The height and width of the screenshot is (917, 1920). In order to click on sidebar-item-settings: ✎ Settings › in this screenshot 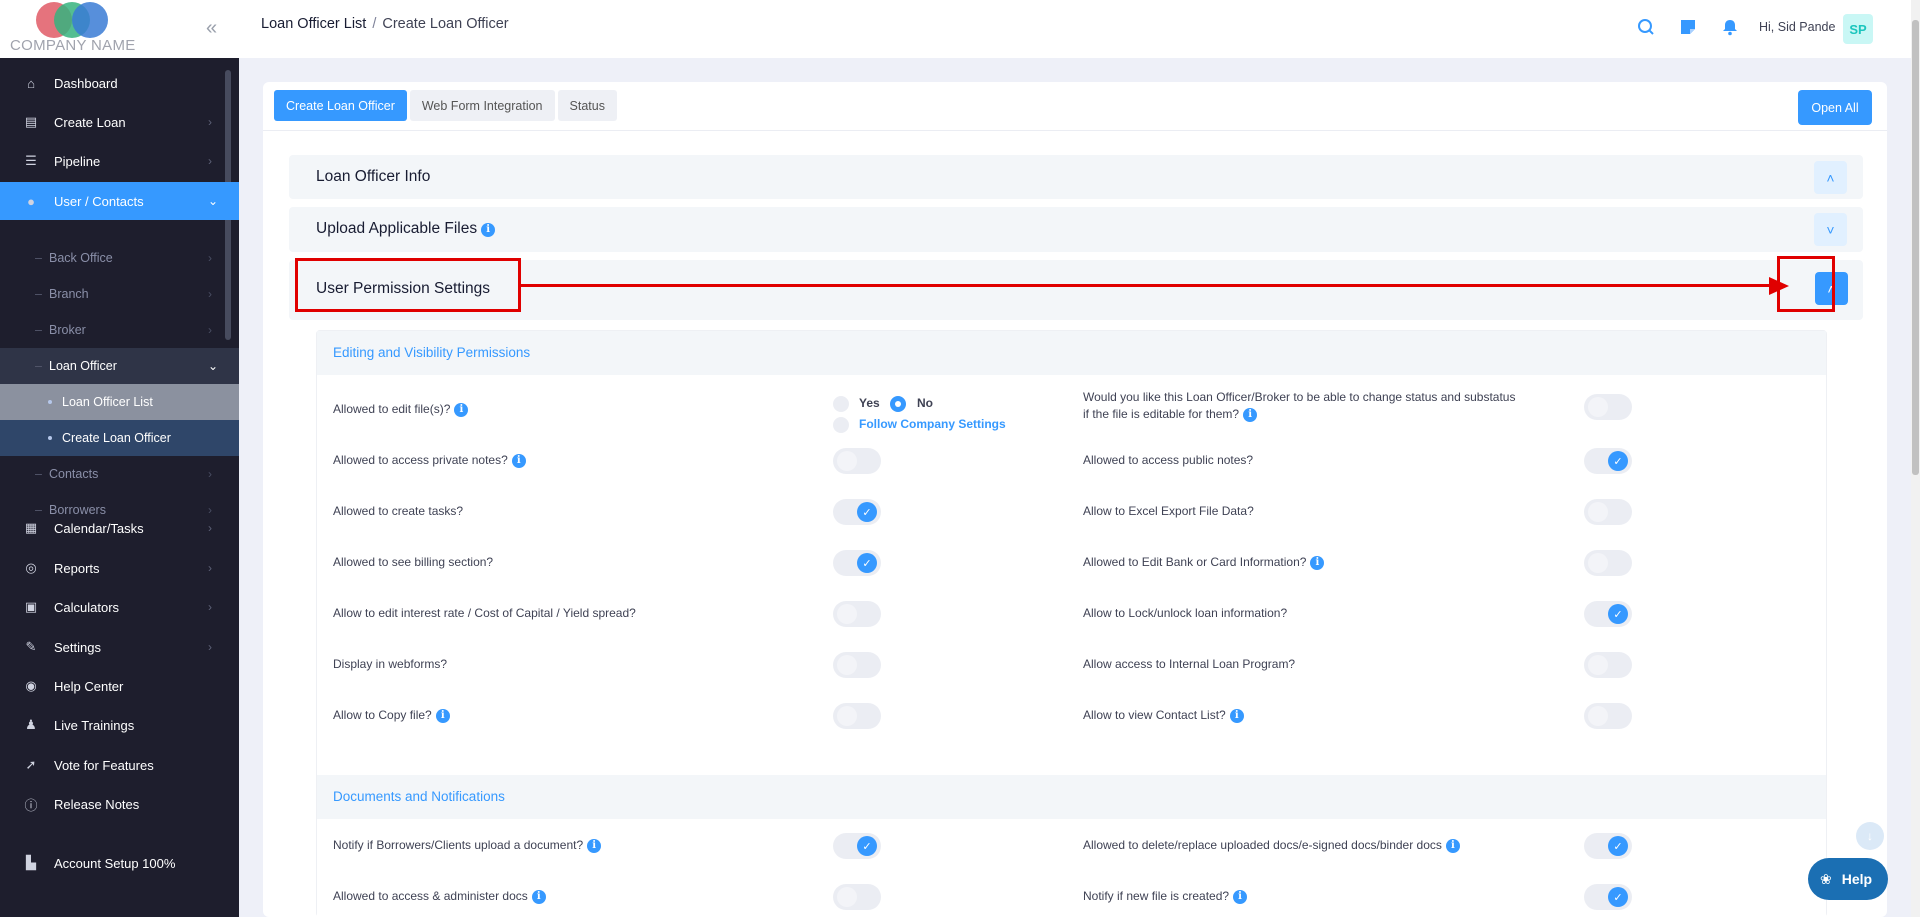, I will do `click(119, 647)`.